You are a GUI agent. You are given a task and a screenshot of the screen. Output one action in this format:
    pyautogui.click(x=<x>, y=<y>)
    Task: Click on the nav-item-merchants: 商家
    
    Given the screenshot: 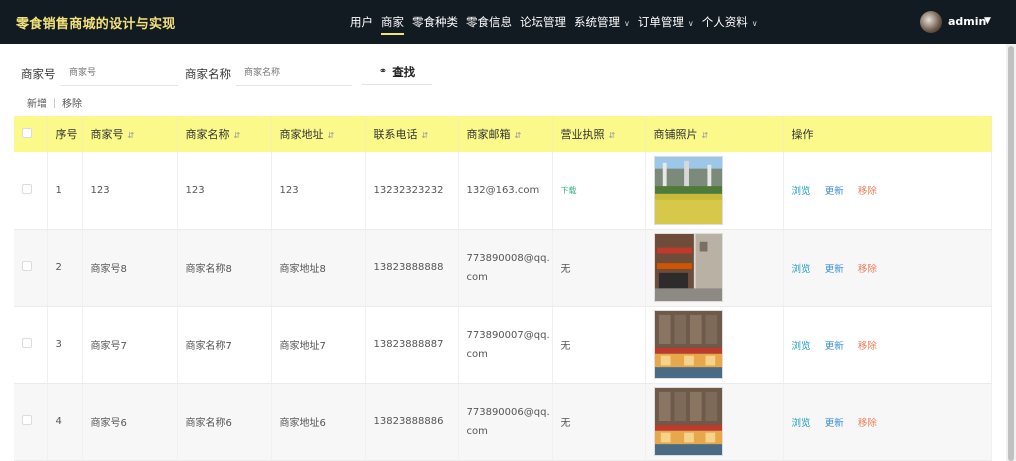 What is the action you would take?
    pyautogui.click(x=392, y=22)
    